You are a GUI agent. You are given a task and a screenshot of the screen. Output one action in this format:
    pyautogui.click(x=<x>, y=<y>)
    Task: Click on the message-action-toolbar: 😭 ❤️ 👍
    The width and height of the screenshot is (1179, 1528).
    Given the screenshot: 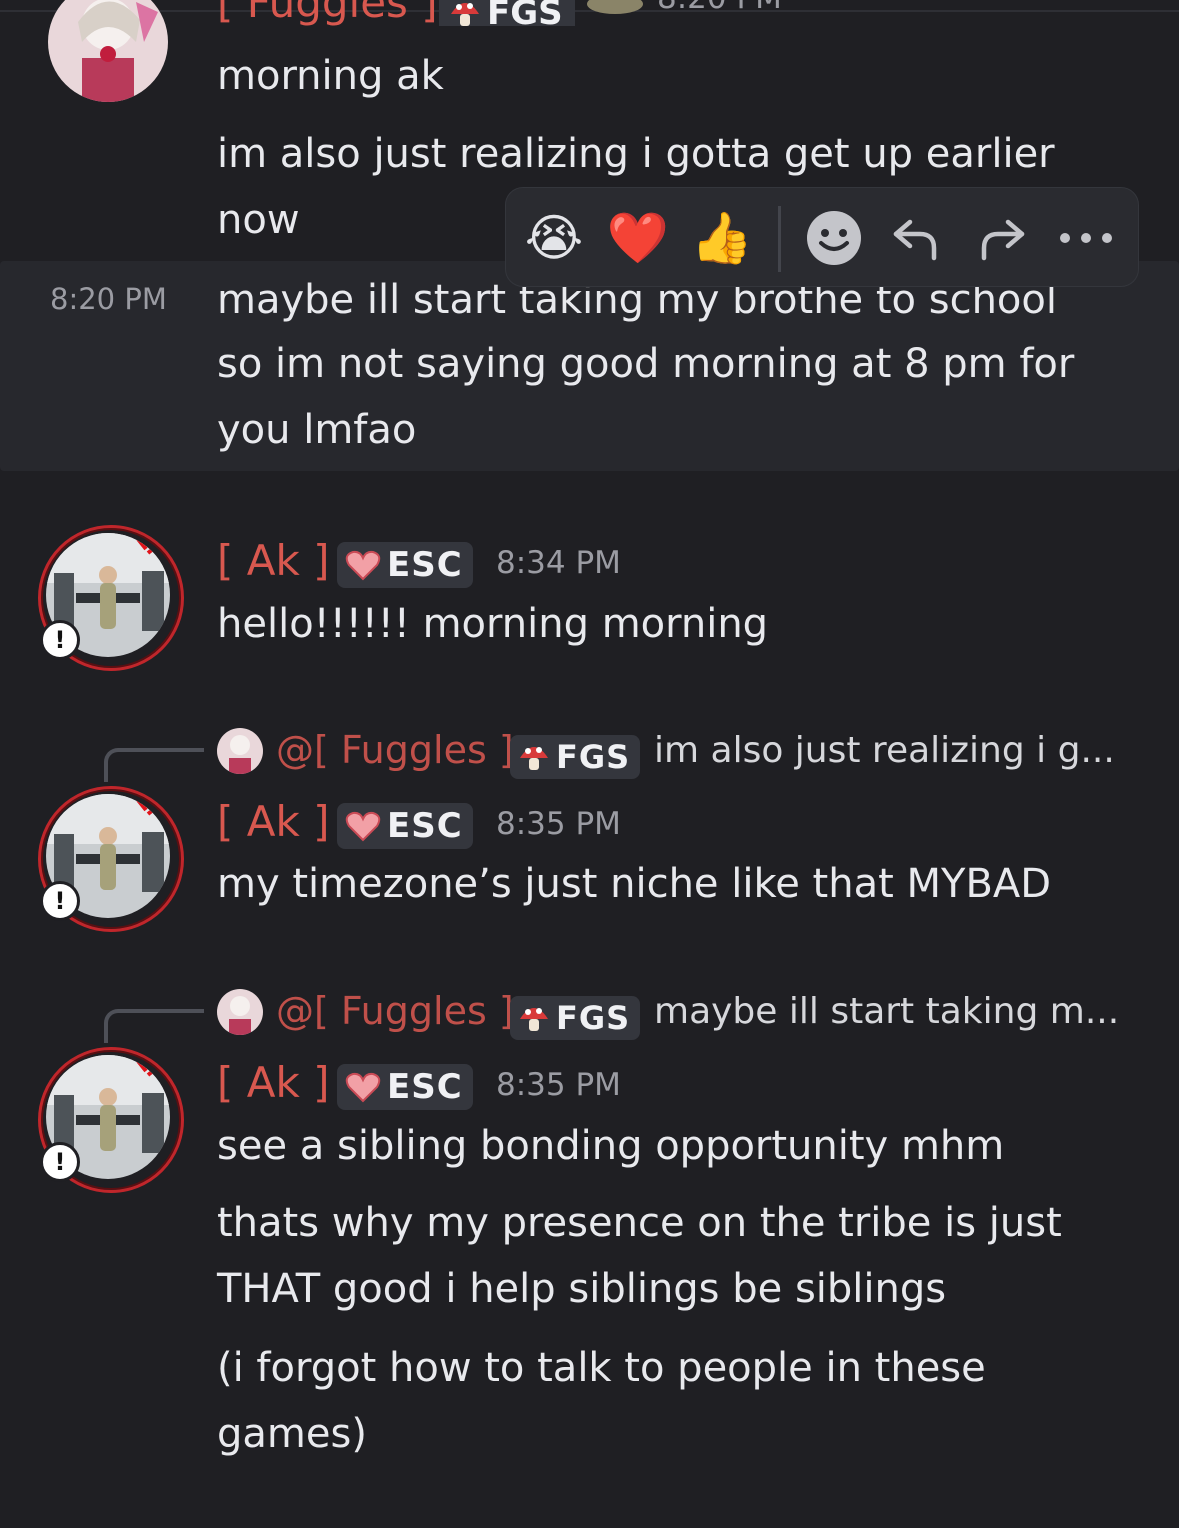 What is the action you would take?
    pyautogui.click(x=822, y=237)
    